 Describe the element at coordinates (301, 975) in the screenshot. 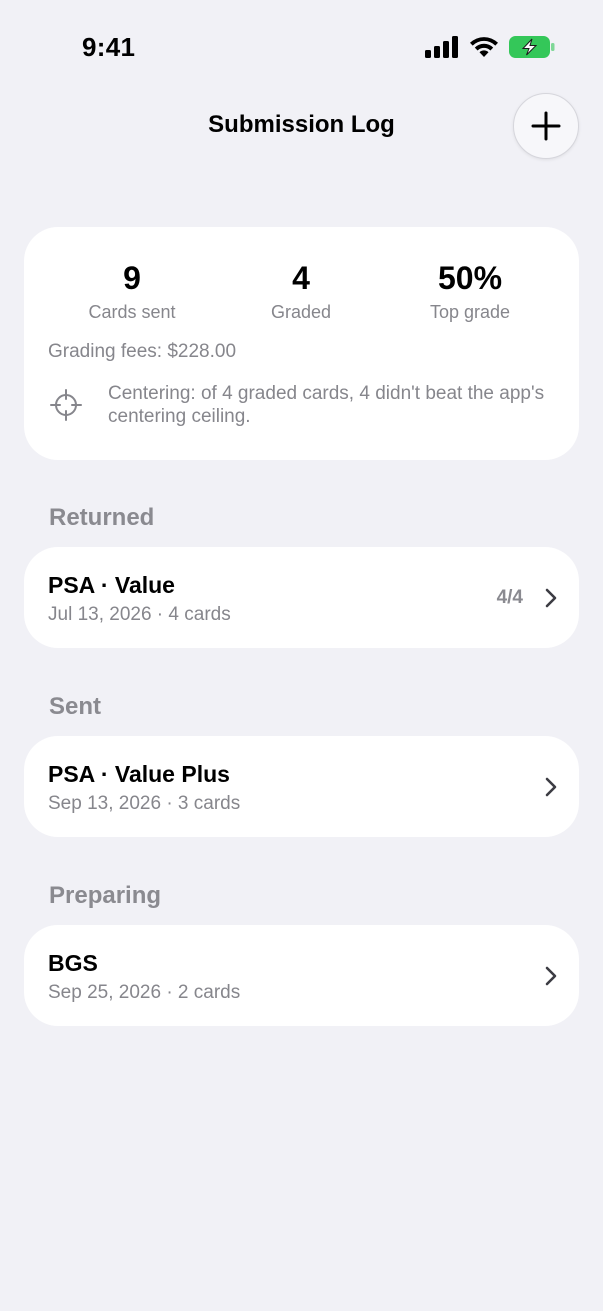

I see `submission-row: BGS Sep 25, 2026 · 2 cards` at that location.